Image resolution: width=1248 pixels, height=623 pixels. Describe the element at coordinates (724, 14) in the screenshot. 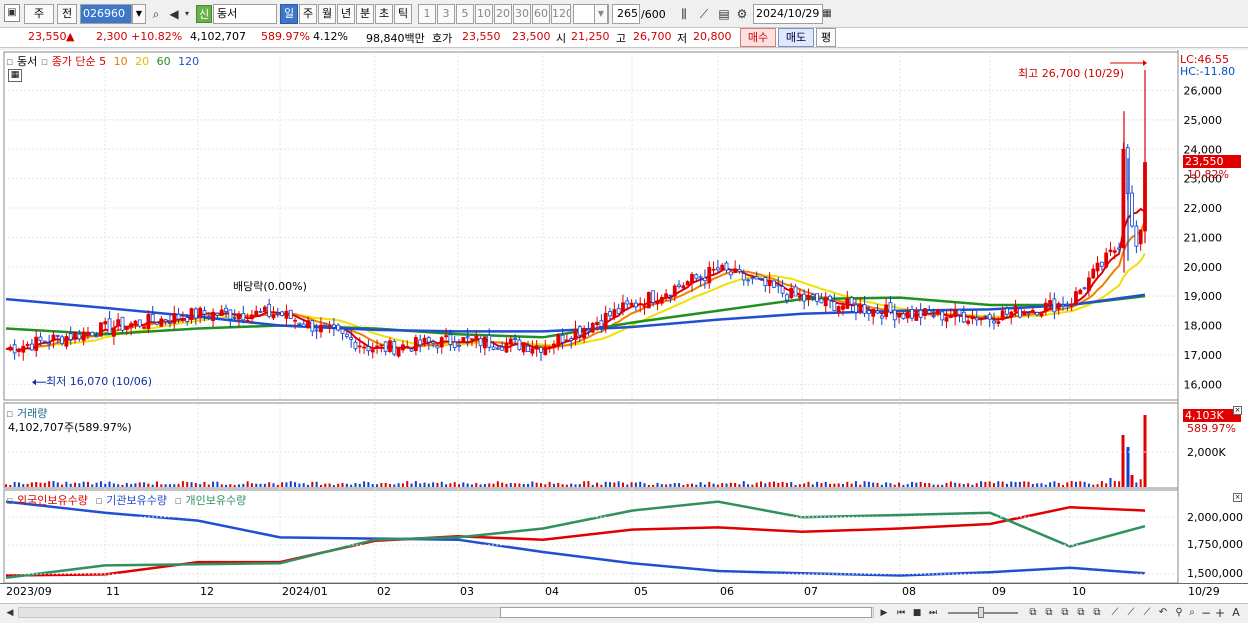

I see `save-icon: ▤` at that location.